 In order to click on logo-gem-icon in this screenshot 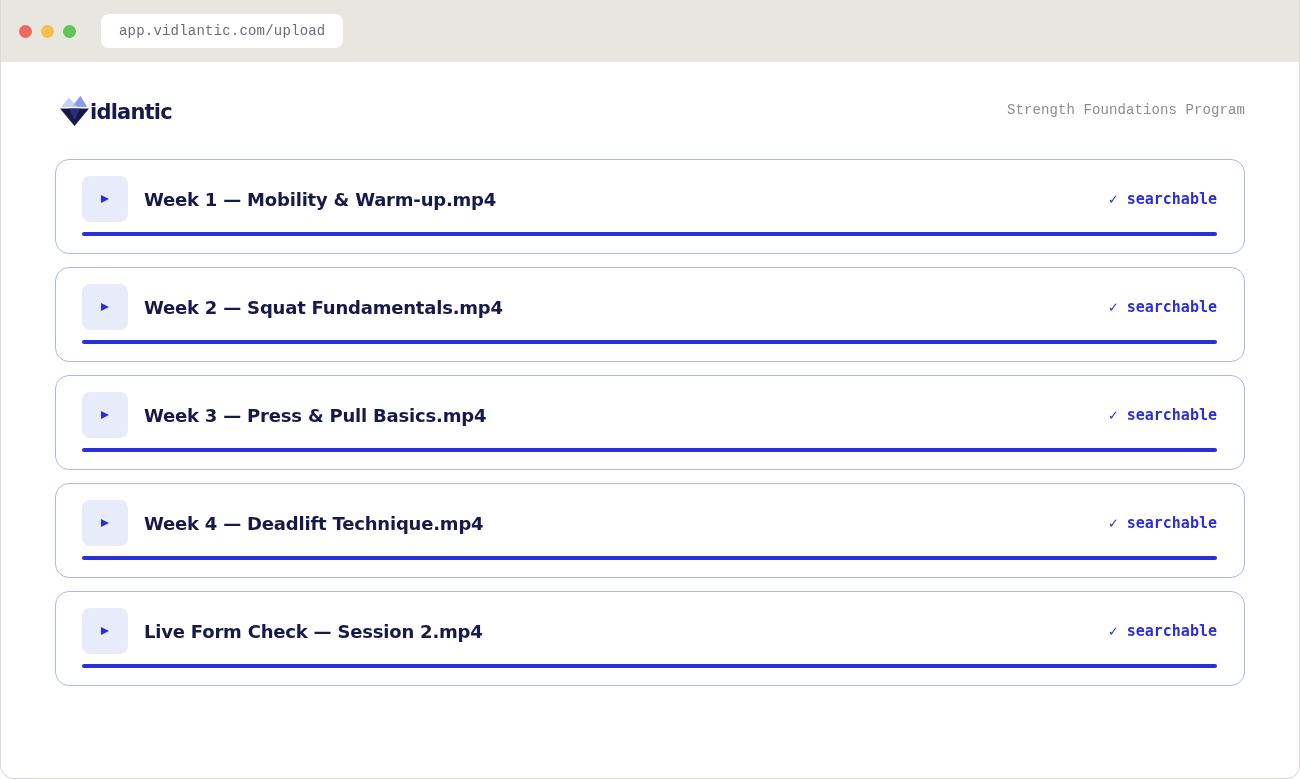, I will do `click(74, 110)`.